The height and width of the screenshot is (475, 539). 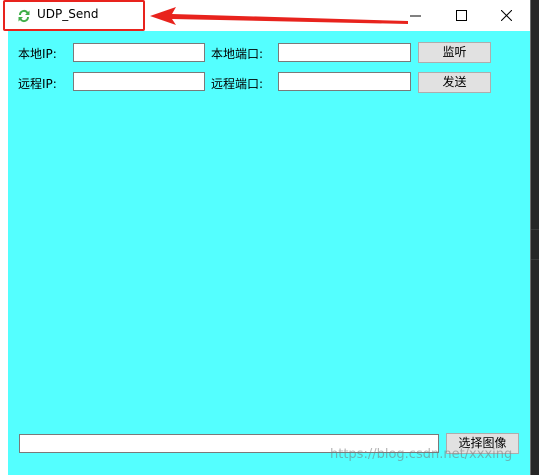 What do you see at coordinates (139, 52) in the screenshot?
I see `local-ip-input` at bounding box center [139, 52].